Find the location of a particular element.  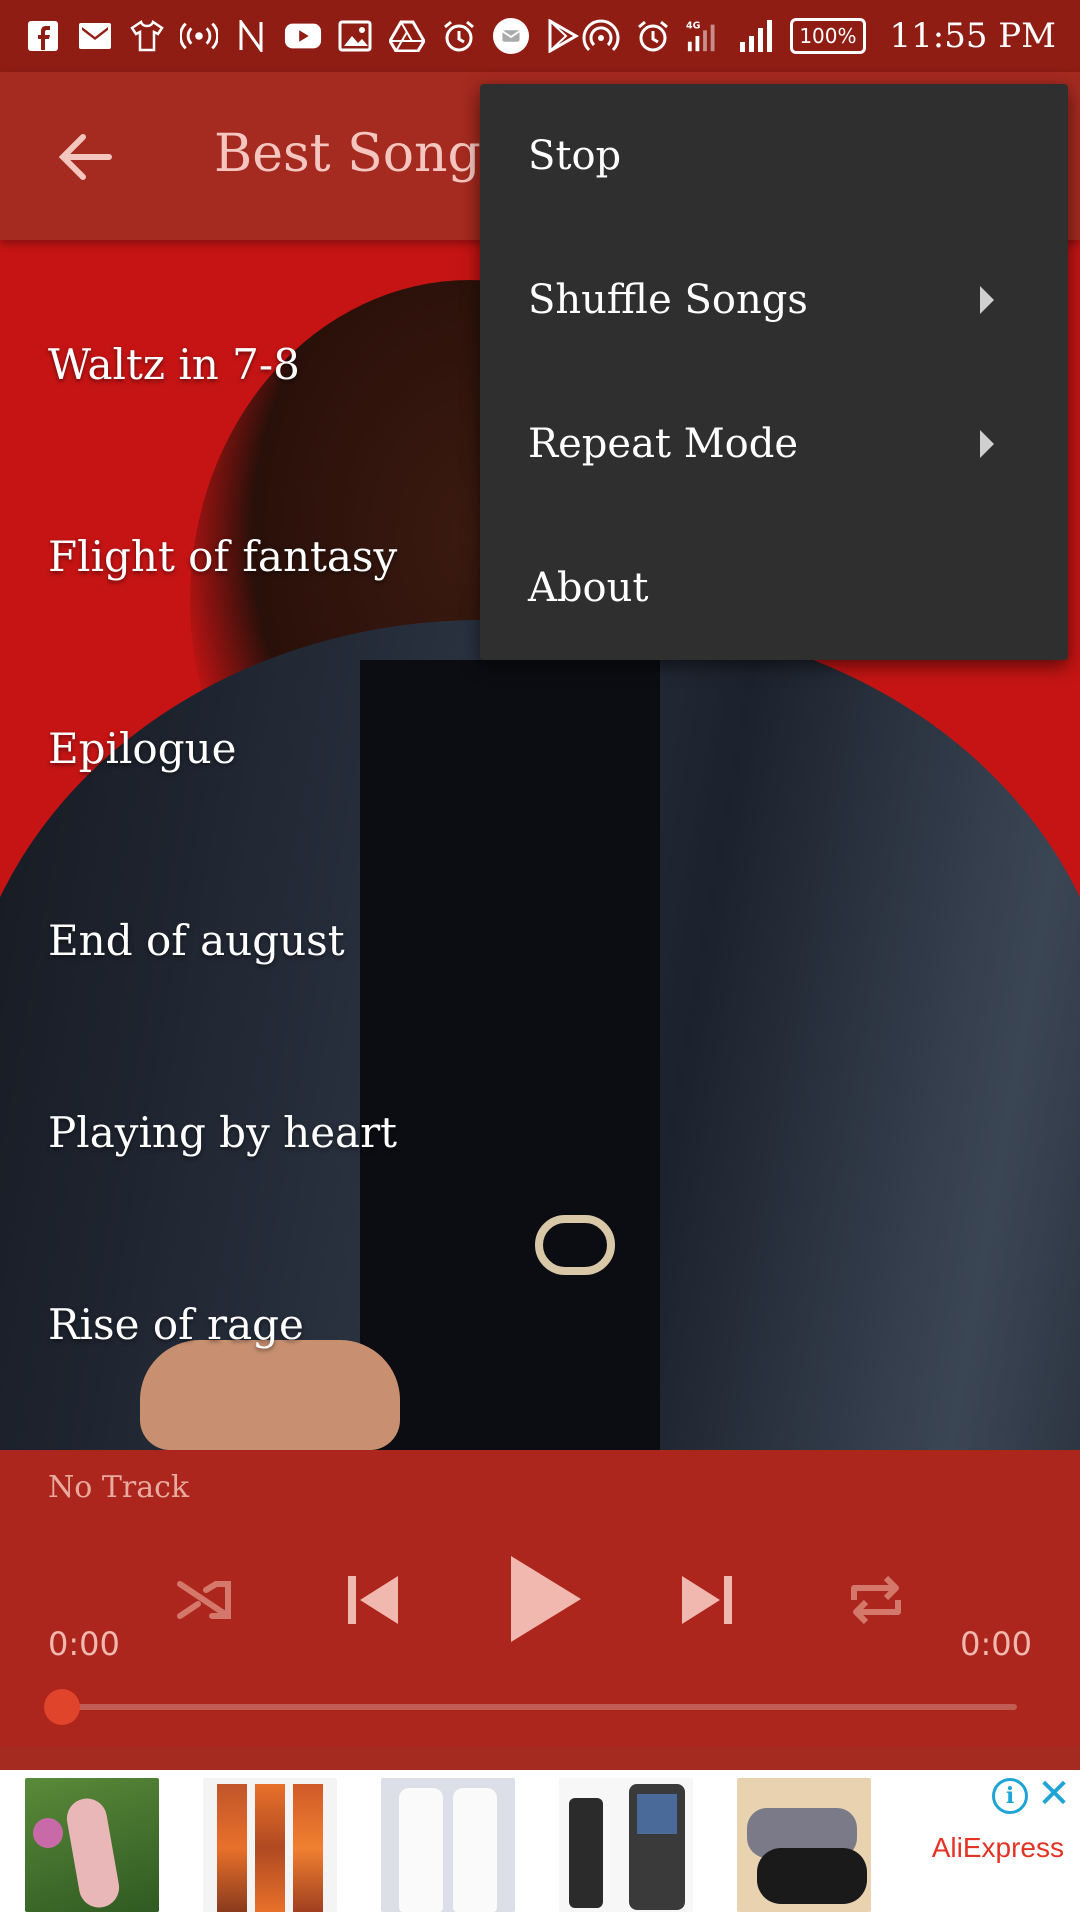

next-button is located at coordinates (708, 1600).